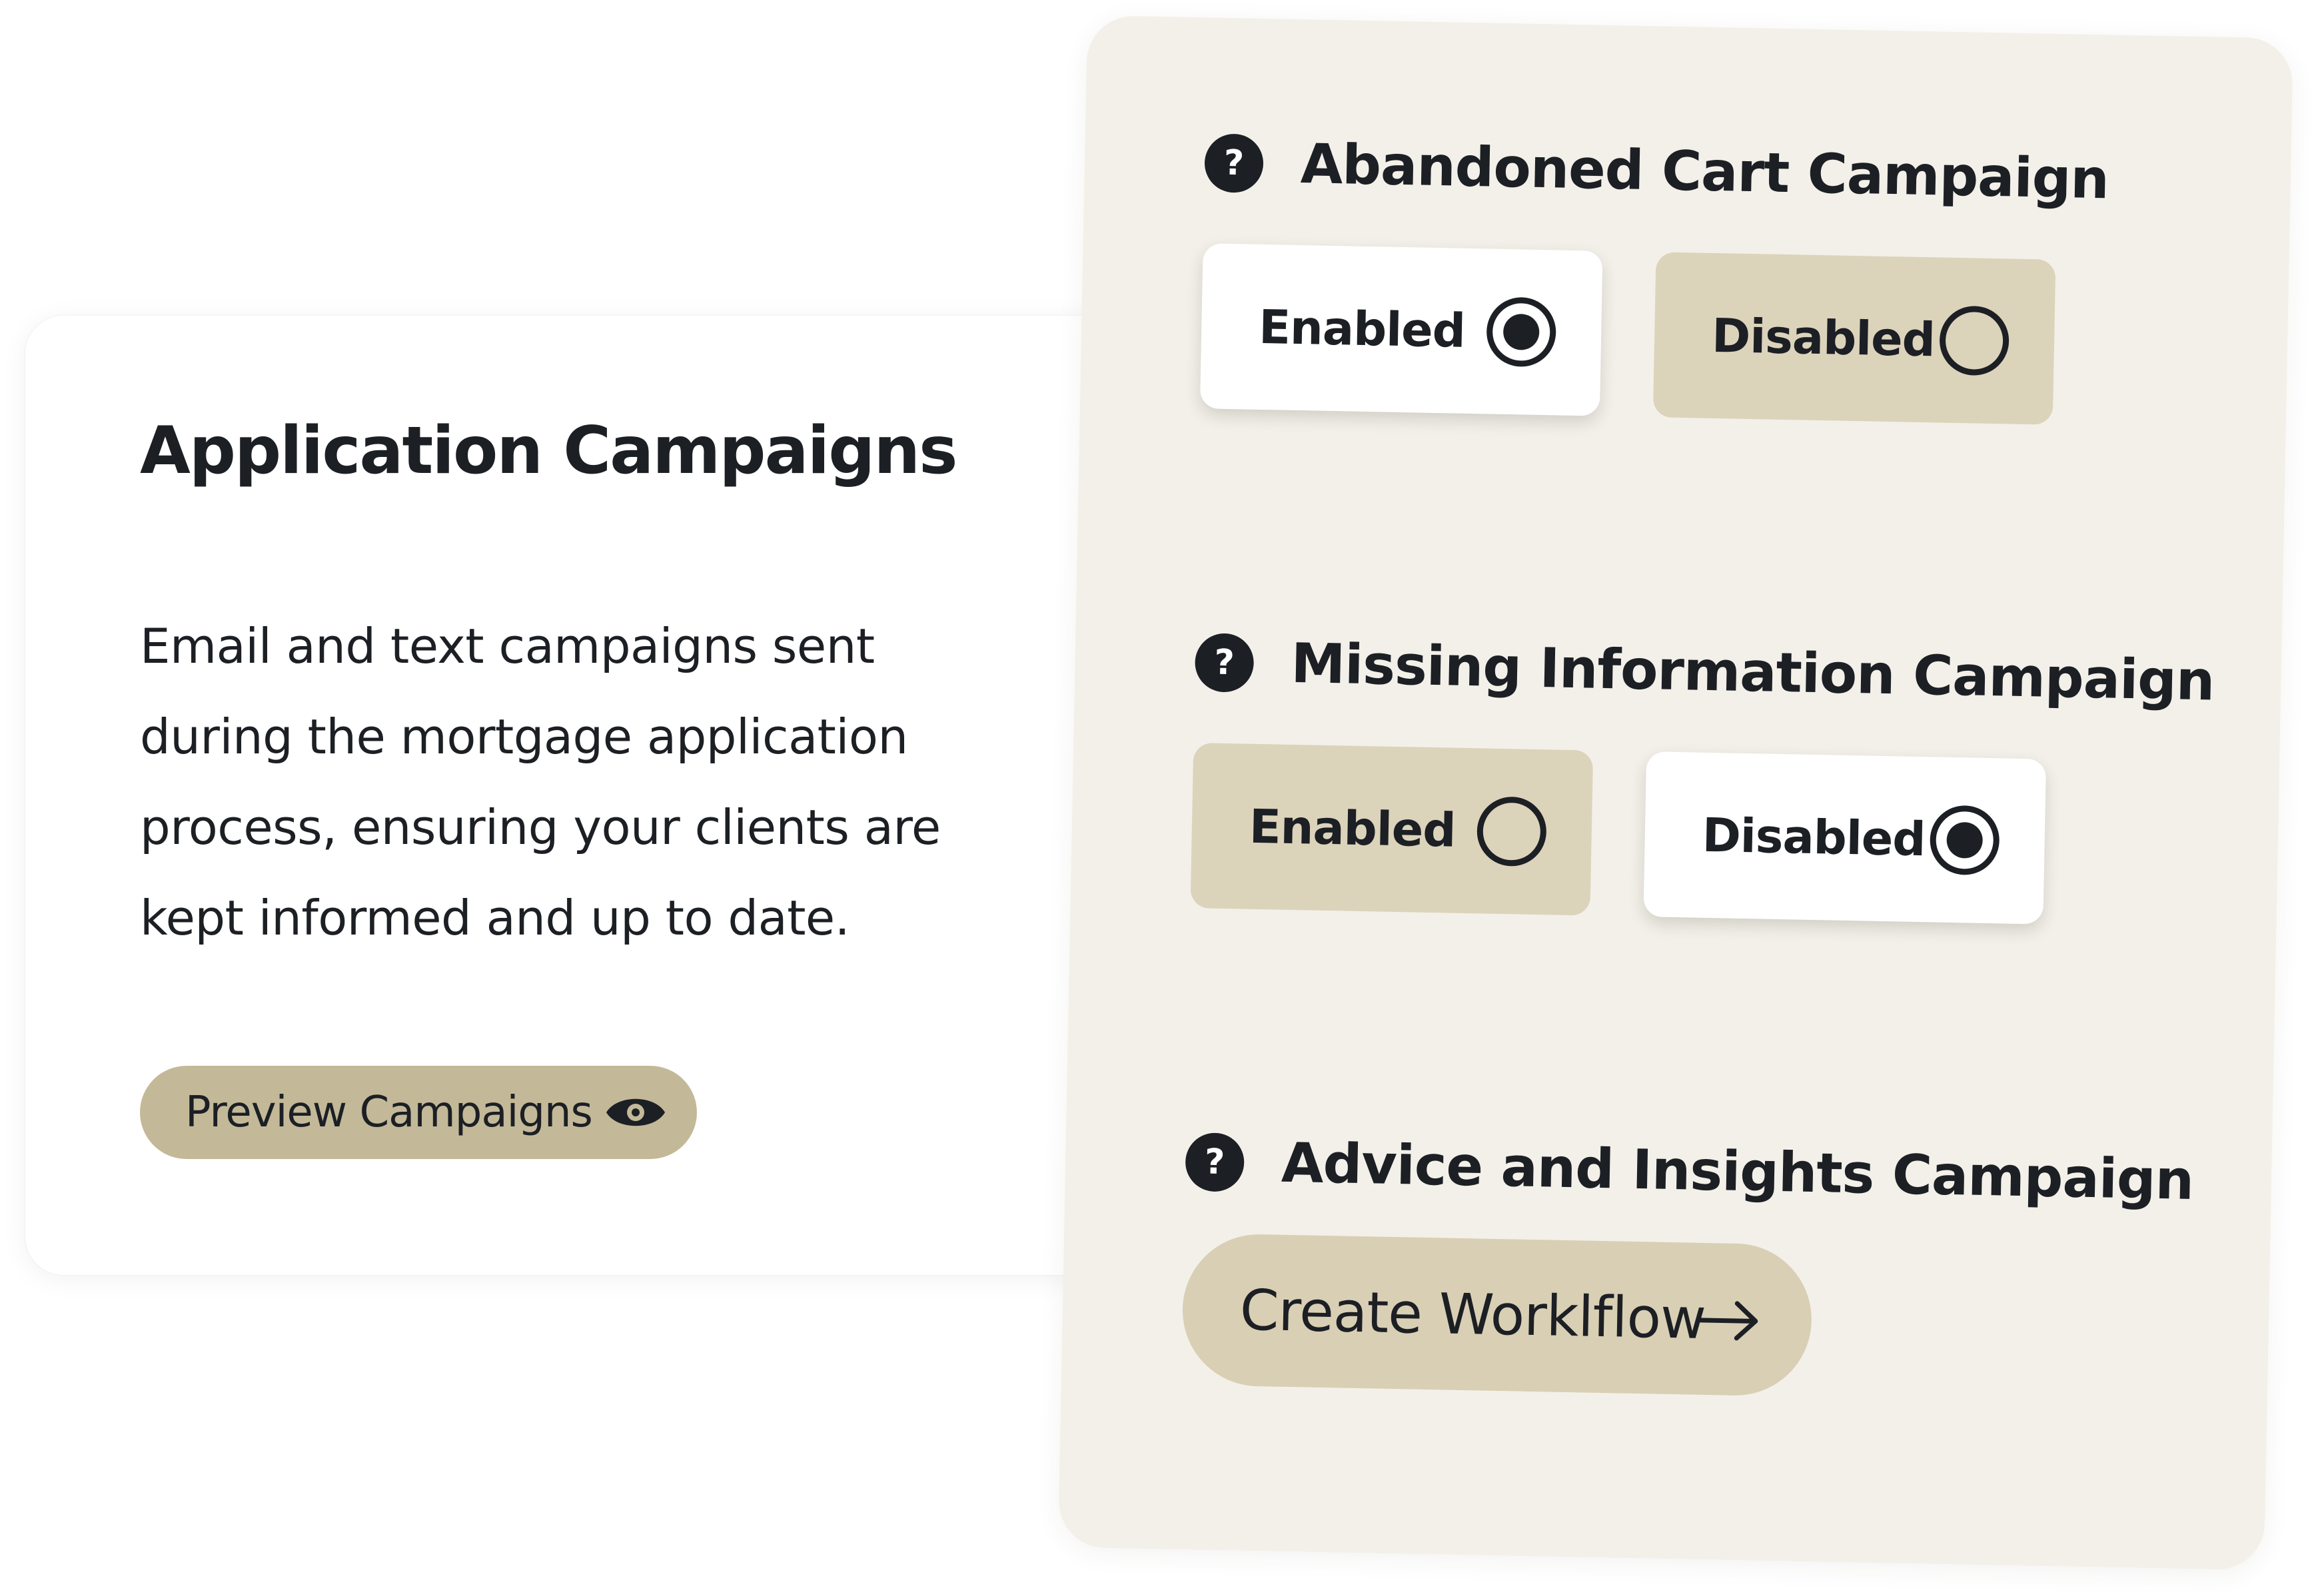 Image resolution: width=2320 pixels, height=1596 pixels. I want to click on eye-icon, so click(635, 1112).